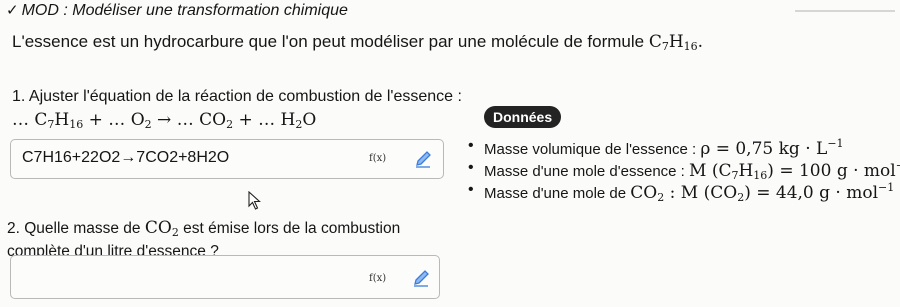 The image size is (900, 307). Describe the element at coordinates (377, 278) in the screenshot. I see `formula-editor-button-2: f(x)` at that location.